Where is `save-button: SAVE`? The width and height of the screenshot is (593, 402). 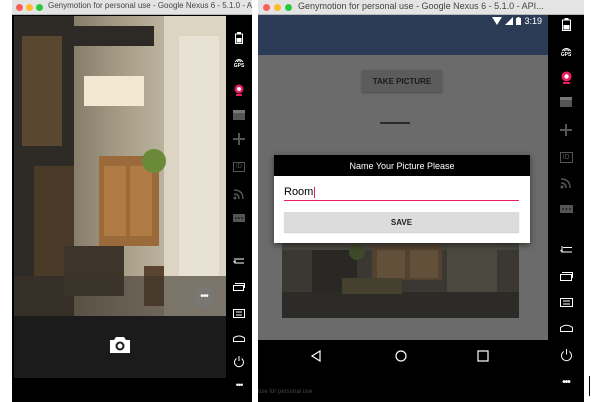 save-button: SAVE is located at coordinates (401, 222).